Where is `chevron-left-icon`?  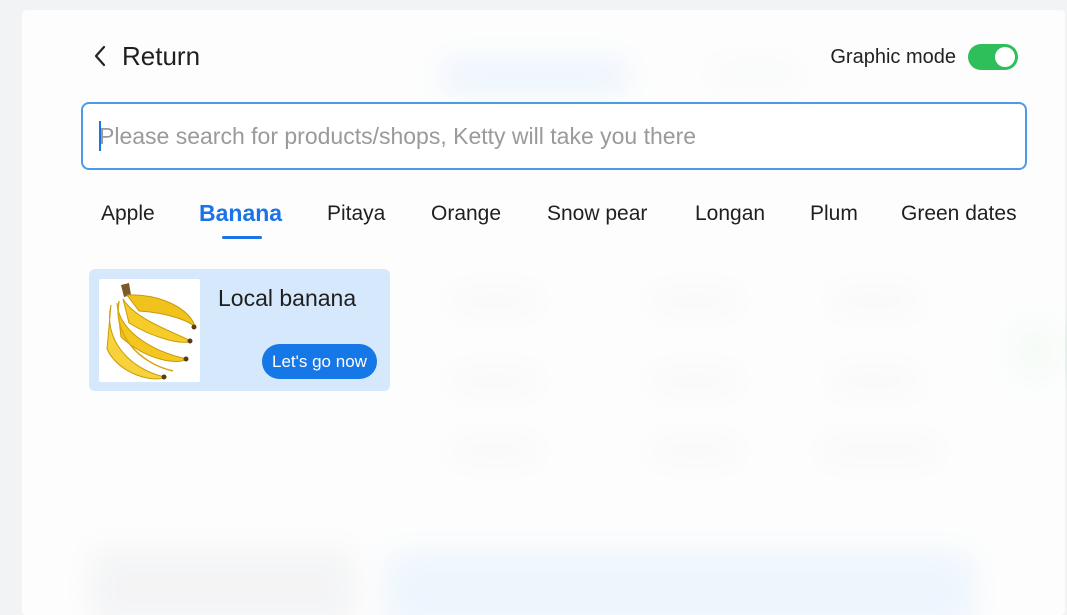 chevron-left-icon is located at coordinates (100, 56).